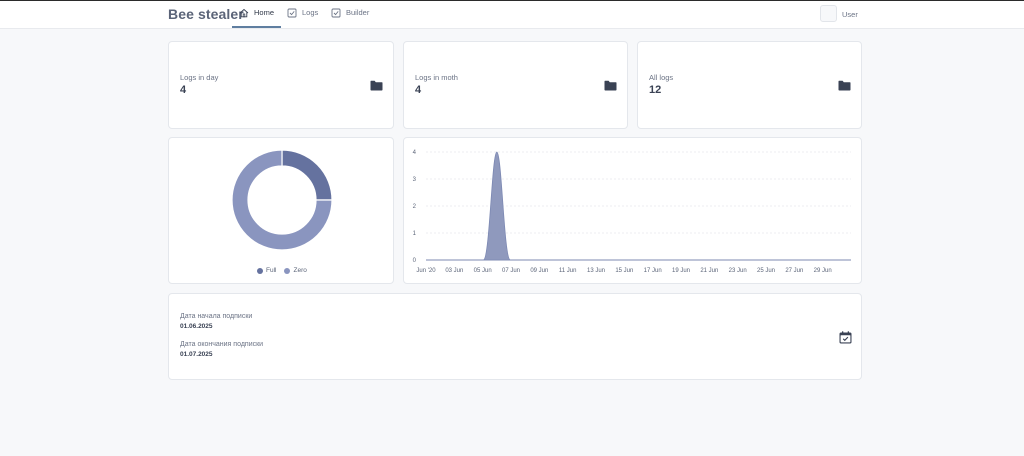 The height and width of the screenshot is (456, 1024). I want to click on x-tick-label: 13 Jun, so click(596, 271).